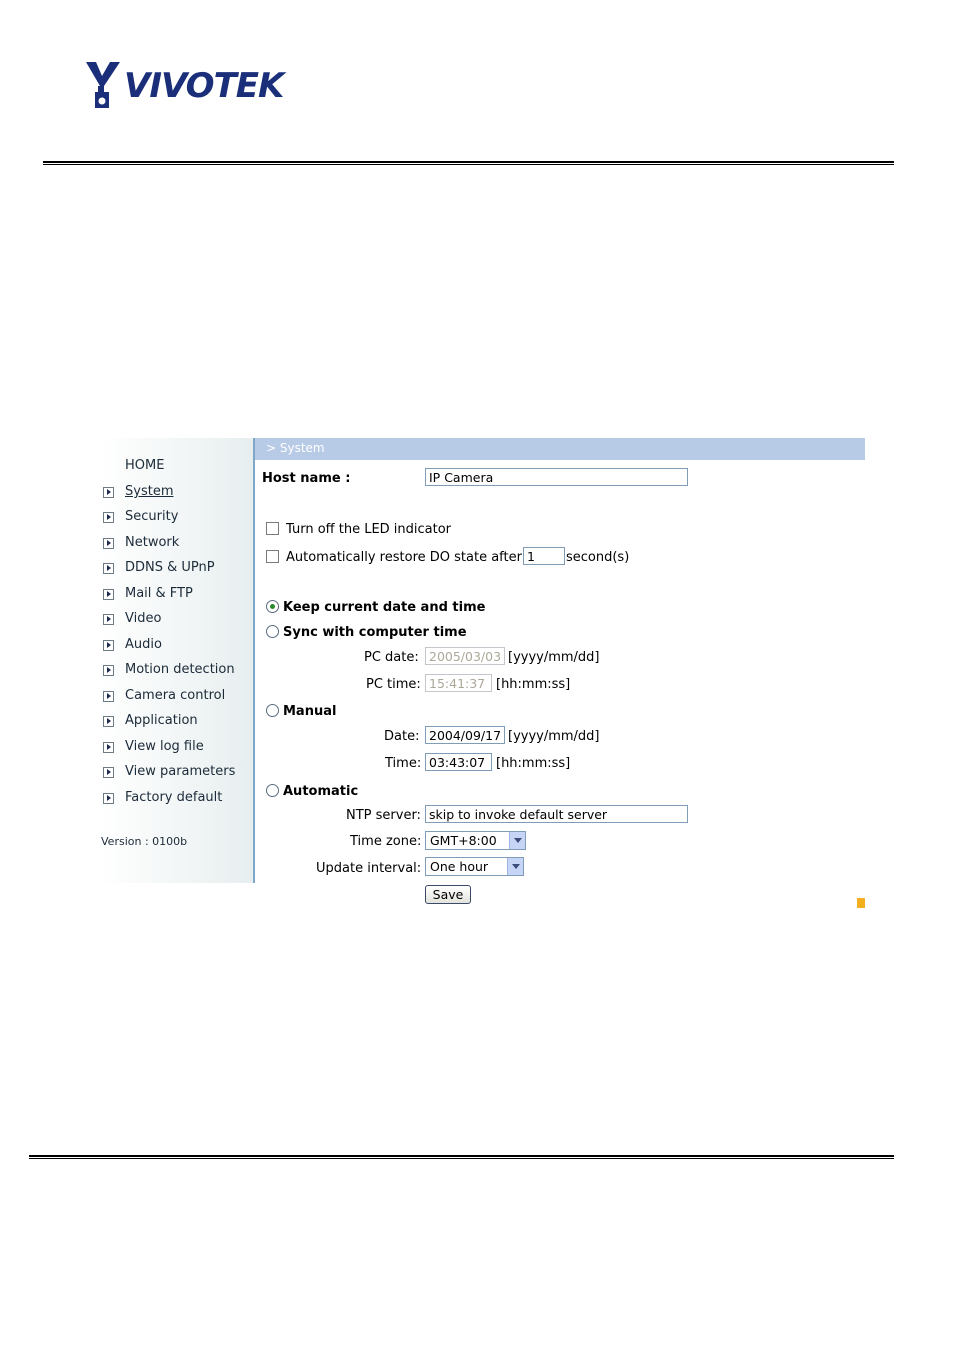 The image size is (954, 1350). Describe the element at coordinates (556, 814) in the screenshot. I see `ntp-server-input: skip to invoke default server` at that location.